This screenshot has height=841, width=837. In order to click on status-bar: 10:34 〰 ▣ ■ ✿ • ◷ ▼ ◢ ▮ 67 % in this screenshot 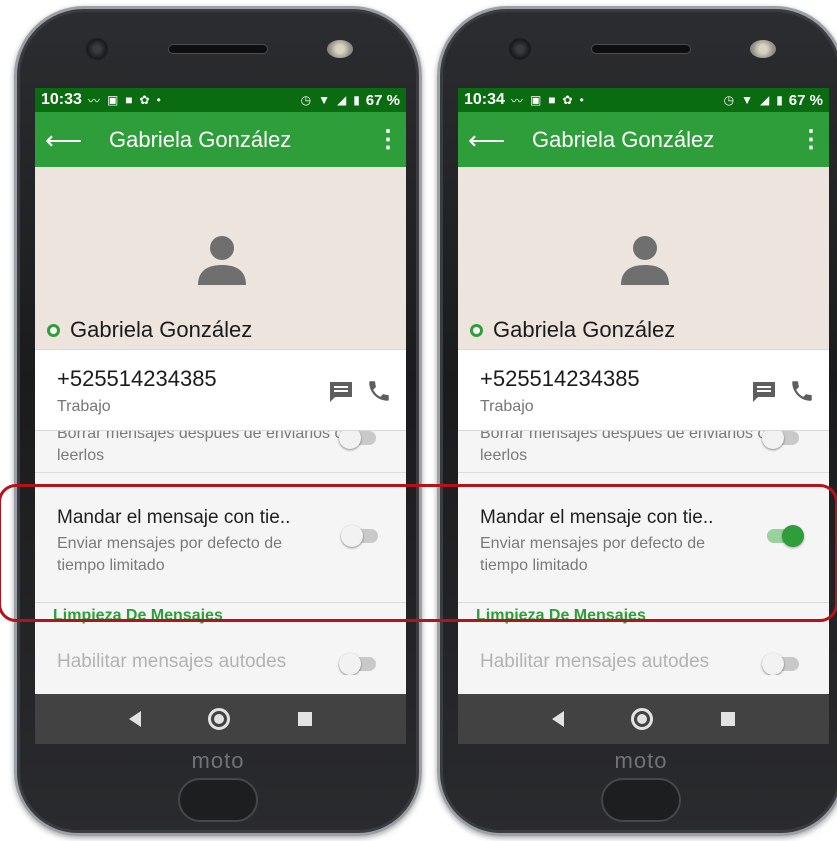, I will do `click(643, 100)`.